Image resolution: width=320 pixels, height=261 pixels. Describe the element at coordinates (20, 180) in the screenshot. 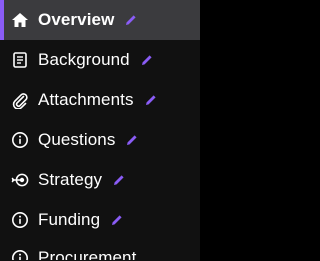

I see `target-icon` at that location.